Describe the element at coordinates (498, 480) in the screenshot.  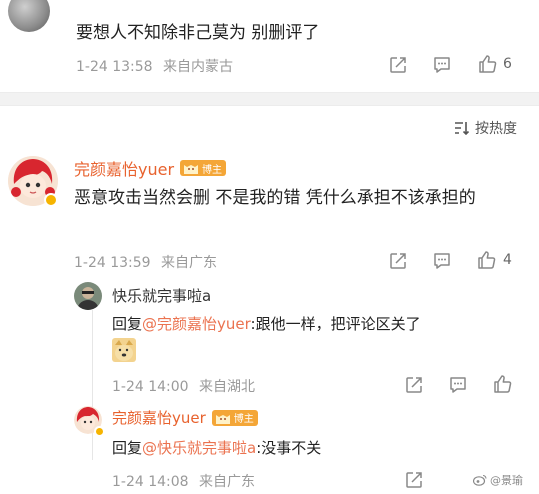
I see `watermark: @景瑜` at that location.